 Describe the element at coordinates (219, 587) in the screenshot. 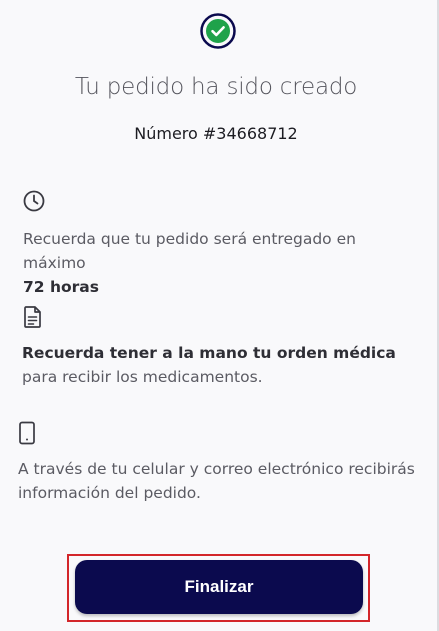

I see `finalize-button: Finalizar` at that location.